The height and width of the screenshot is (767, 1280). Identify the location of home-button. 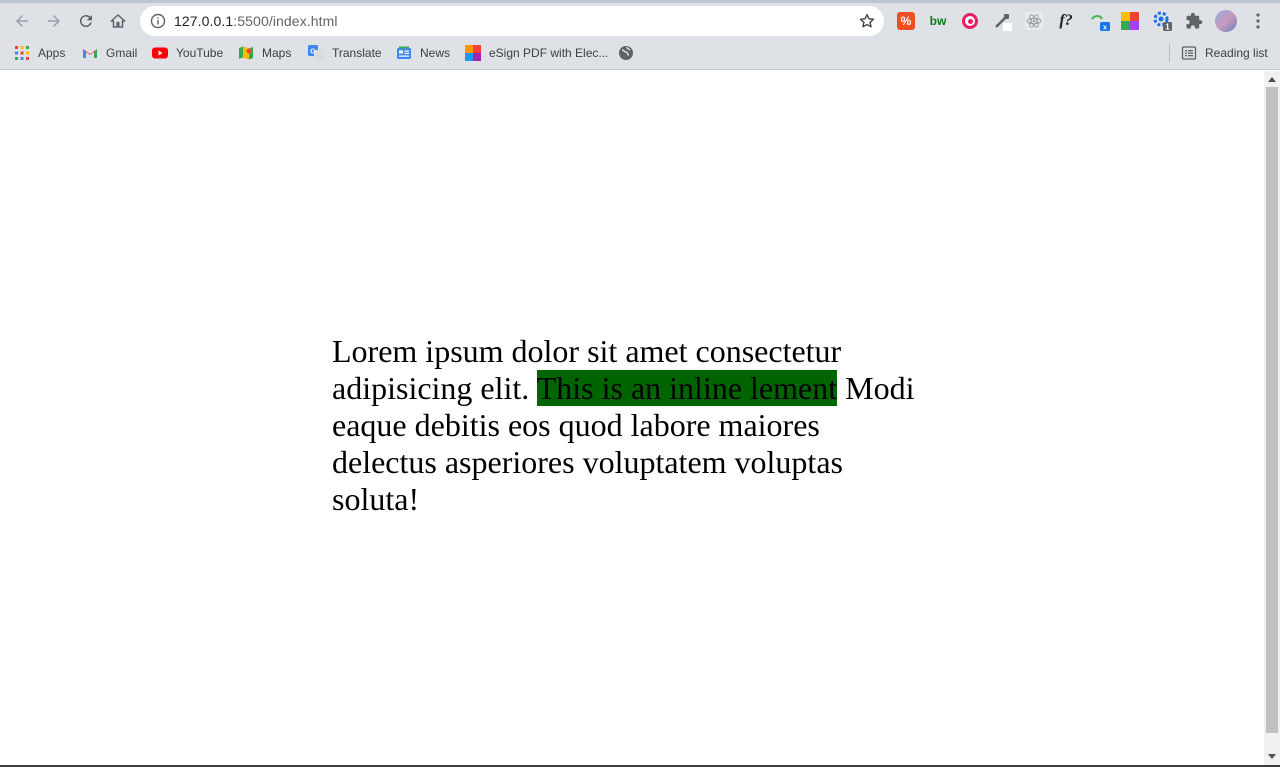
(118, 21).